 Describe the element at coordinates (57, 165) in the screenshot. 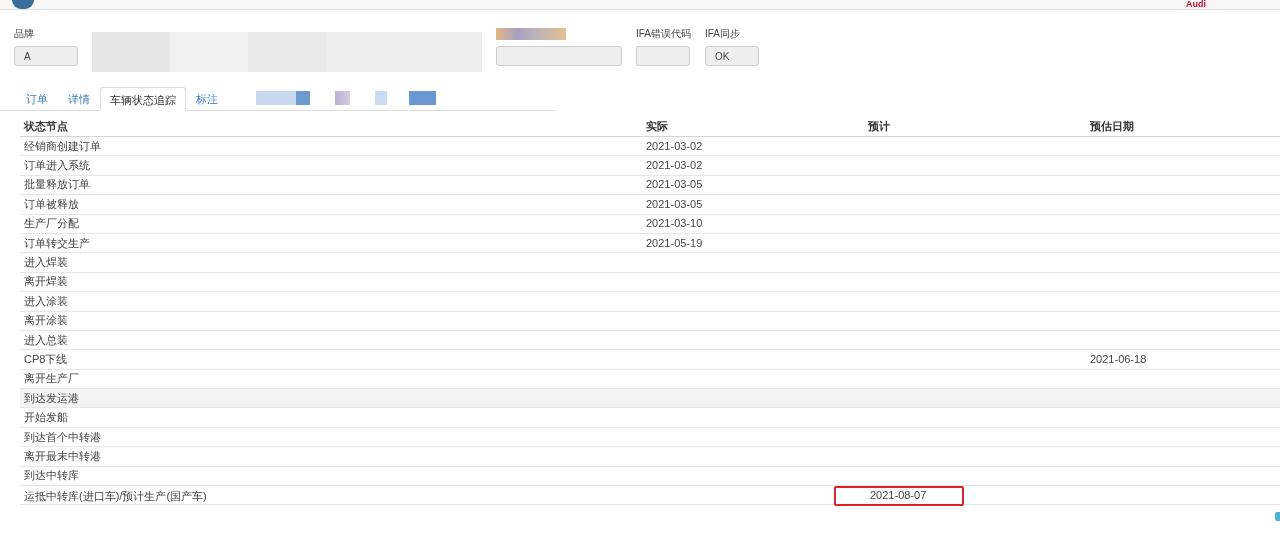

I see `table-cell: 订单进入系统` at that location.